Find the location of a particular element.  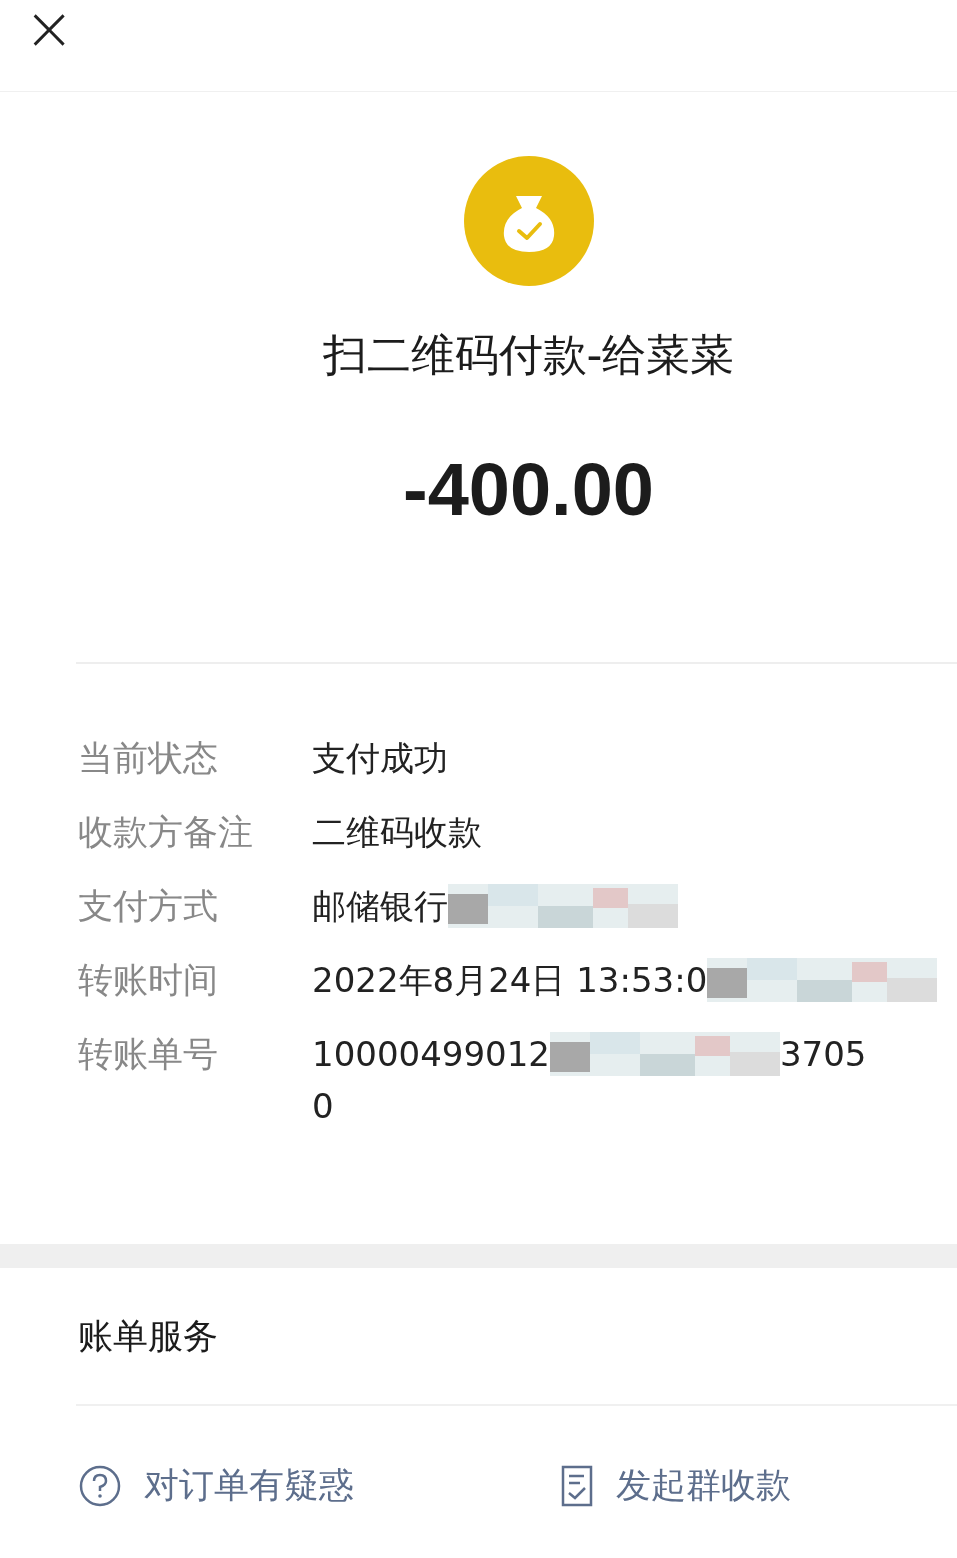

action-link: 对订单有疑惑 is located at coordinates (249, 1485).